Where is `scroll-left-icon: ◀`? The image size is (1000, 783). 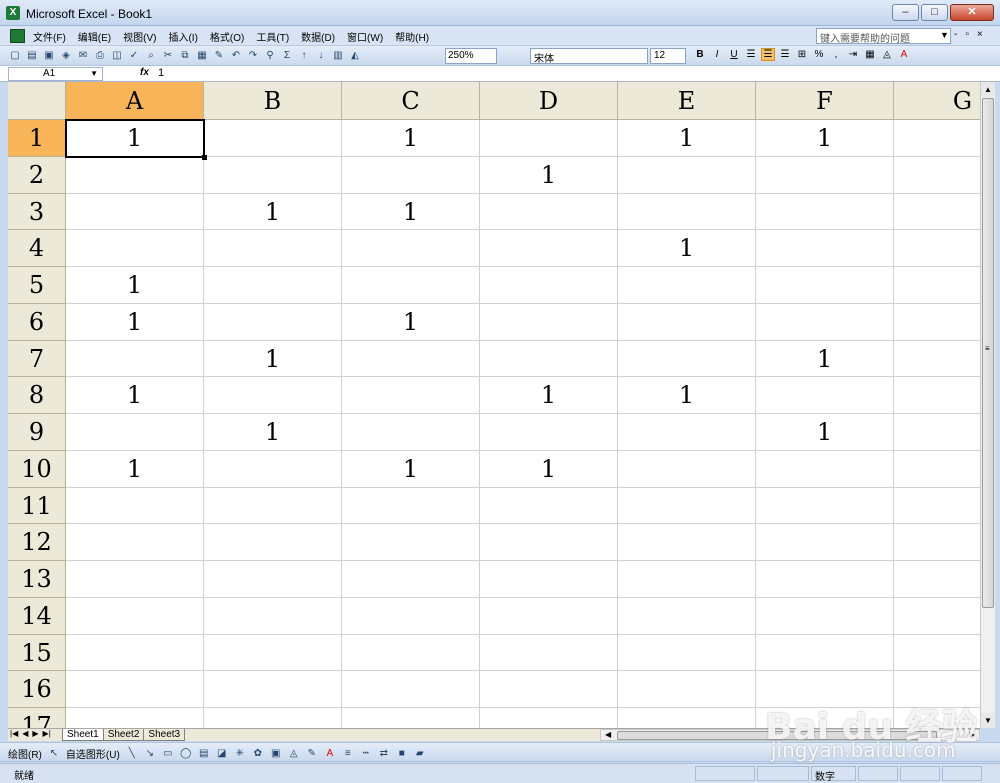
scroll-left-icon: ◀ is located at coordinates (608, 734).